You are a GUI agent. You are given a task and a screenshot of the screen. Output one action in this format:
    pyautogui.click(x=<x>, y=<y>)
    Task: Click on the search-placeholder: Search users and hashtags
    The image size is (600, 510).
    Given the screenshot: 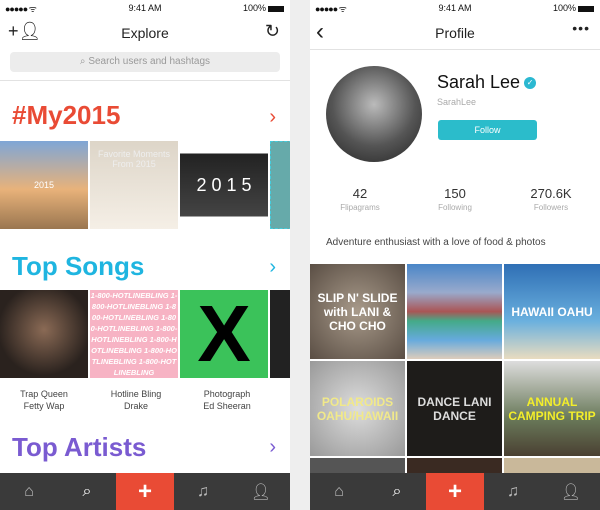 What is the action you would take?
    pyautogui.click(x=149, y=61)
    